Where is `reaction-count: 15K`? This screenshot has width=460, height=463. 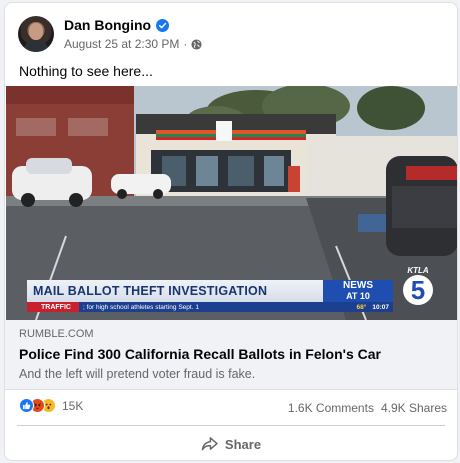
reaction-count: 15K is located at coordinates (73, 405).